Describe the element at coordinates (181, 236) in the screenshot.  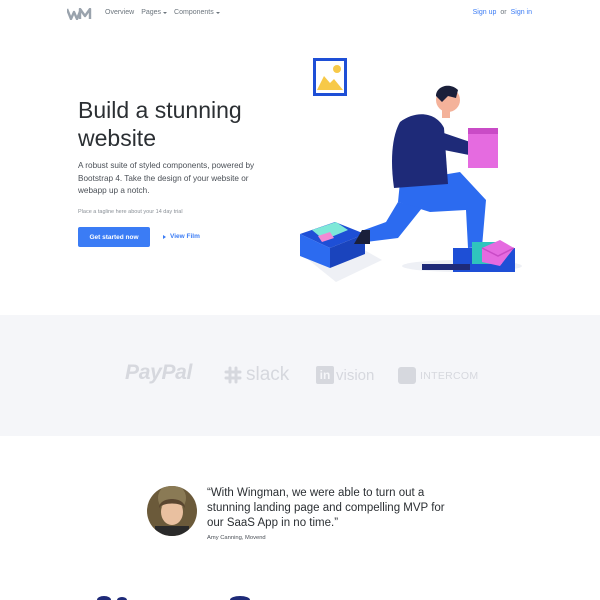
I see `view-film-link: View Film` at that location.